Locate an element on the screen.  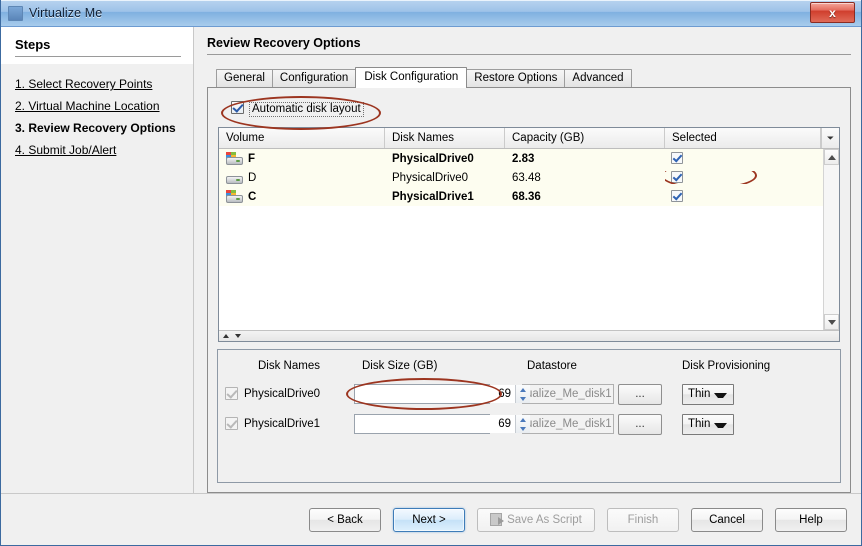
back-button: < Back is located at coordinates (345, 519).